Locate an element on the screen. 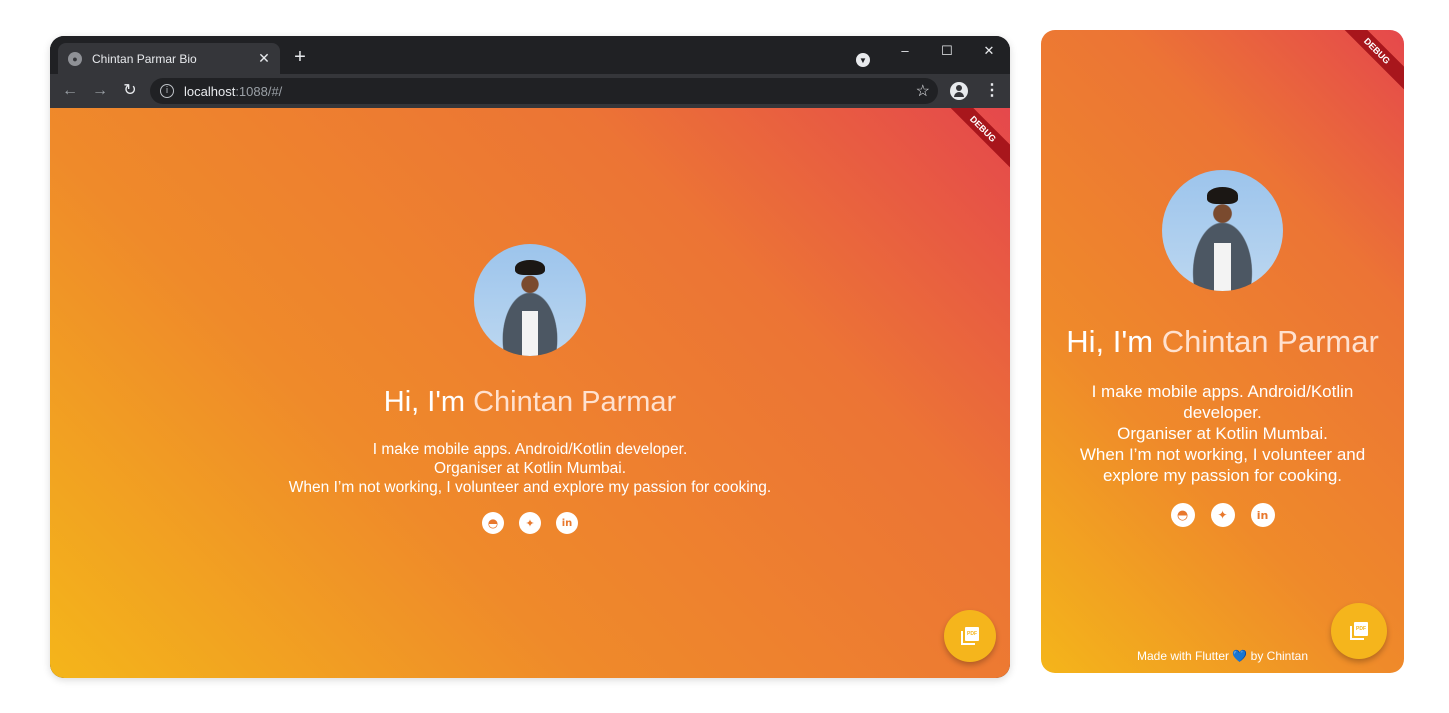 The image size is (1449, 713). globe-icon: ● is located at coordinates (75, 58).